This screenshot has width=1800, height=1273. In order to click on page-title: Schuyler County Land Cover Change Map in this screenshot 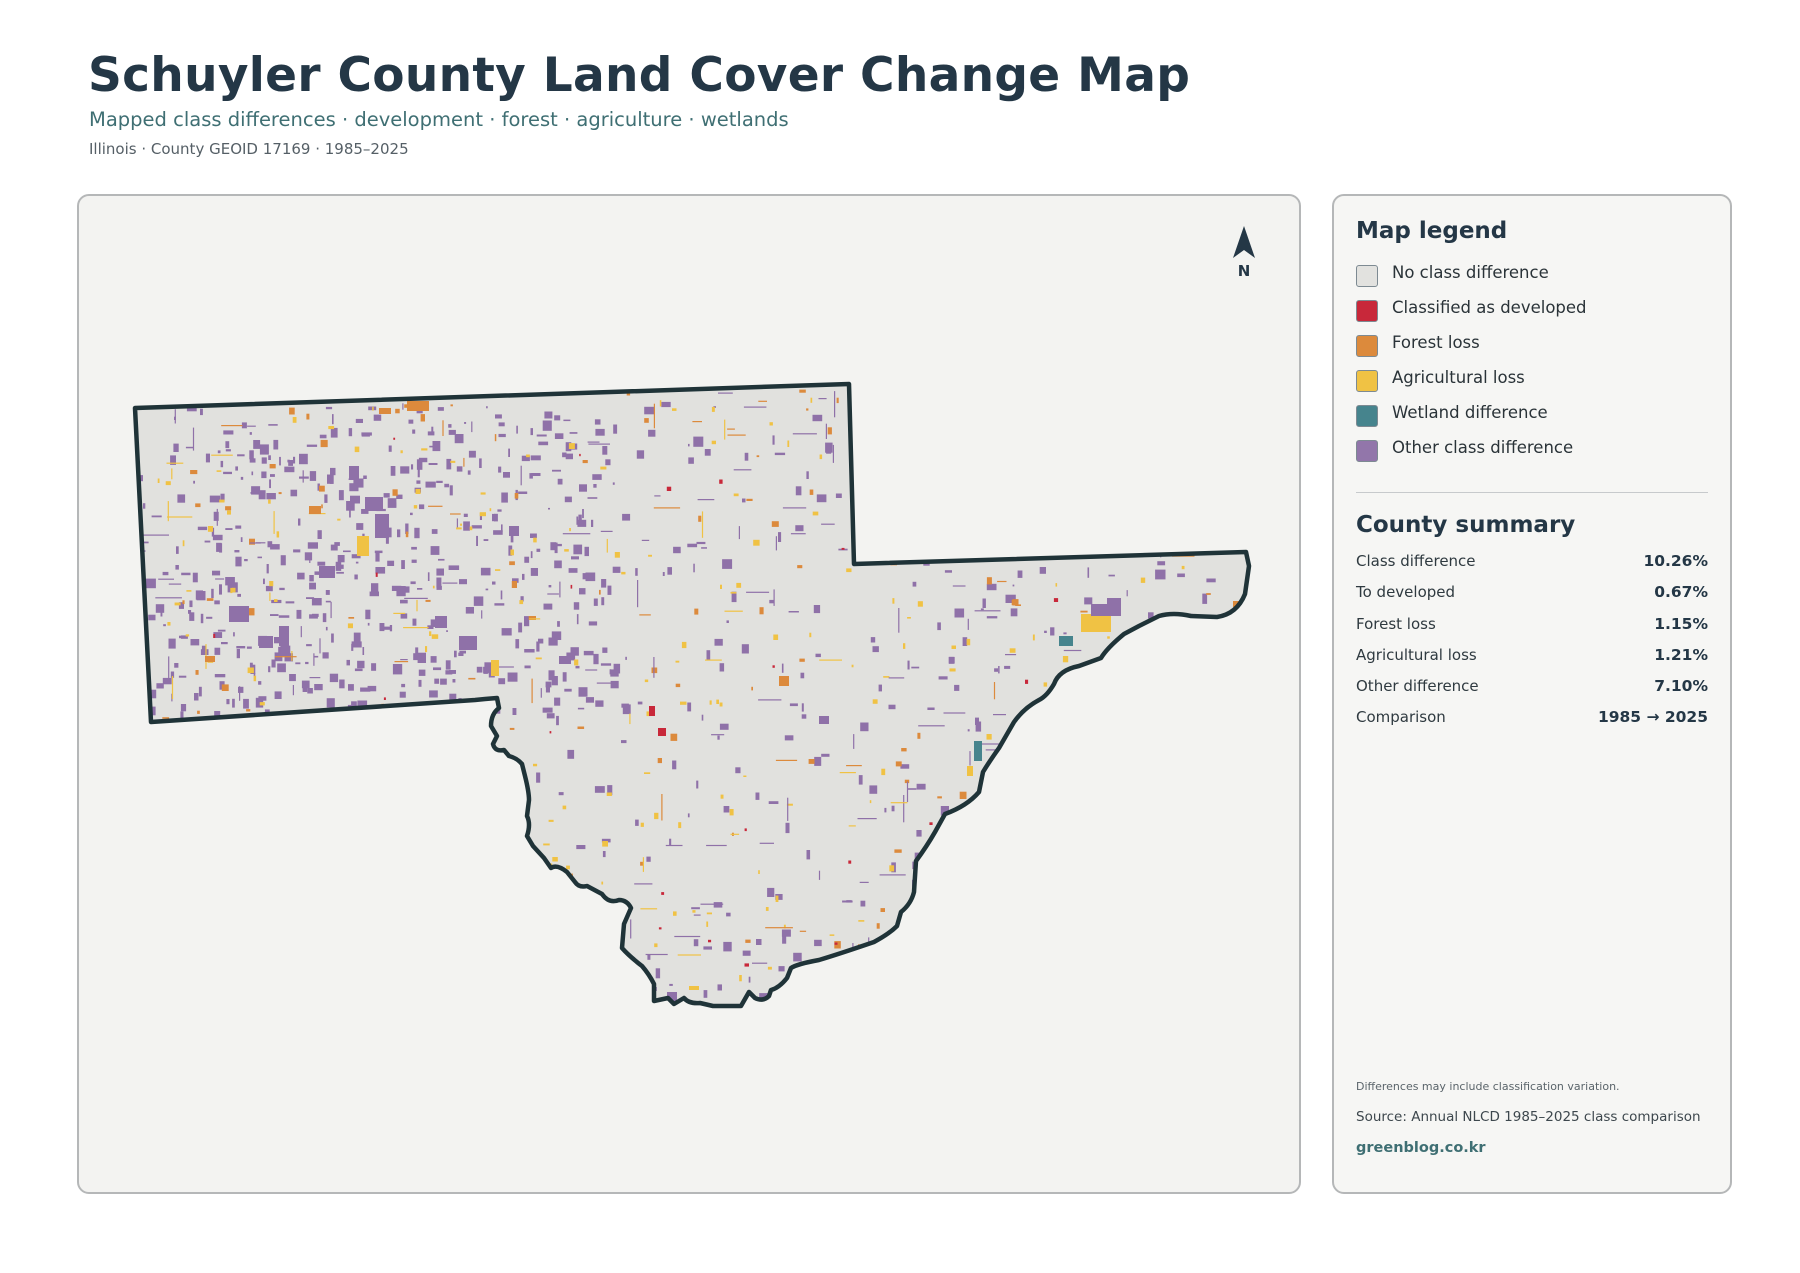, I will do `click(639, 75)`.